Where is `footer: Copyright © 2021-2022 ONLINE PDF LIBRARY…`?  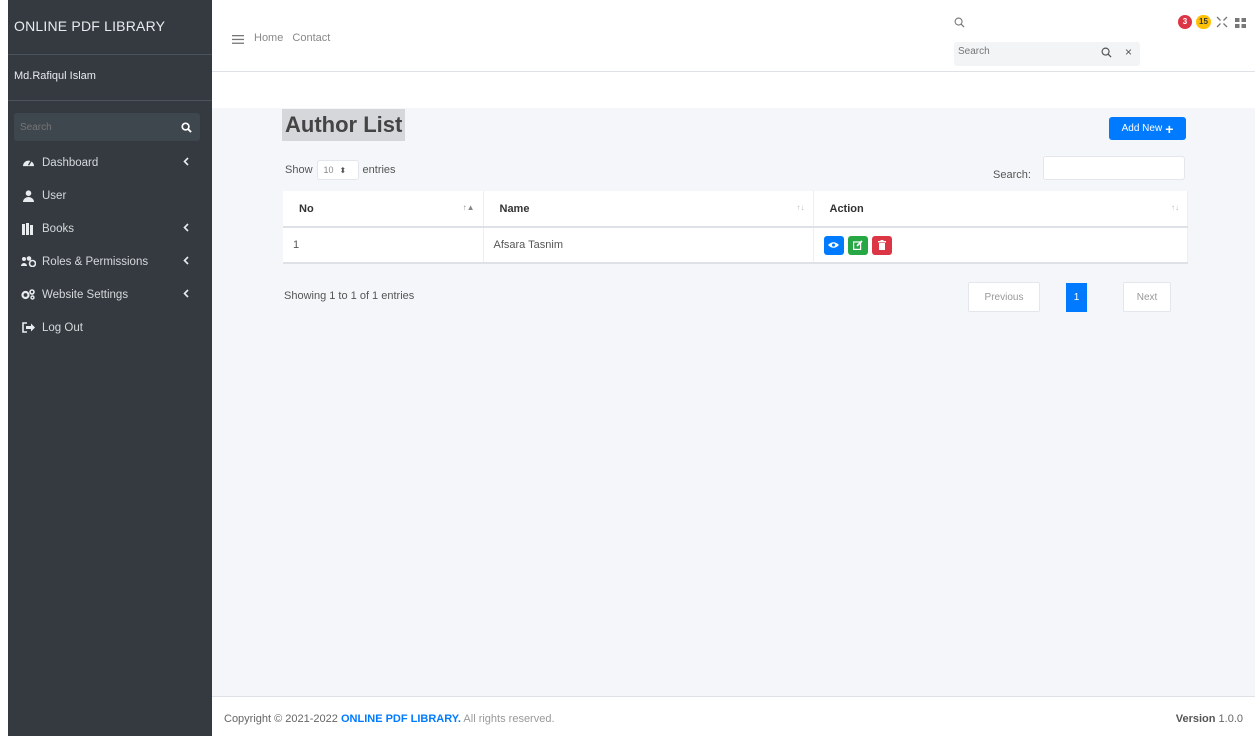
footer: Copyright © 2021-2022 ONLINE PDF LIBRARY… is located at coordinates (733, 716).